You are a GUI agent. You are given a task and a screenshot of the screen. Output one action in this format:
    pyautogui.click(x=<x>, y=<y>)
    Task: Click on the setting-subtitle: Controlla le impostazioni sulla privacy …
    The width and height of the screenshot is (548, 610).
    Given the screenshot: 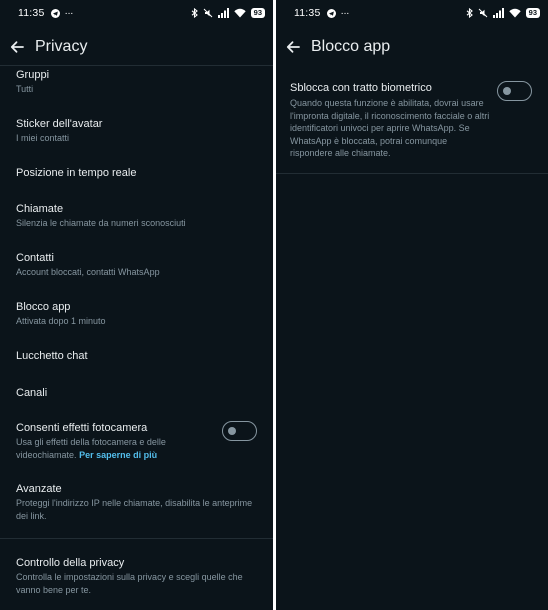 What is the action you would take?
    pyautogui.click(x=129, y=583)
    